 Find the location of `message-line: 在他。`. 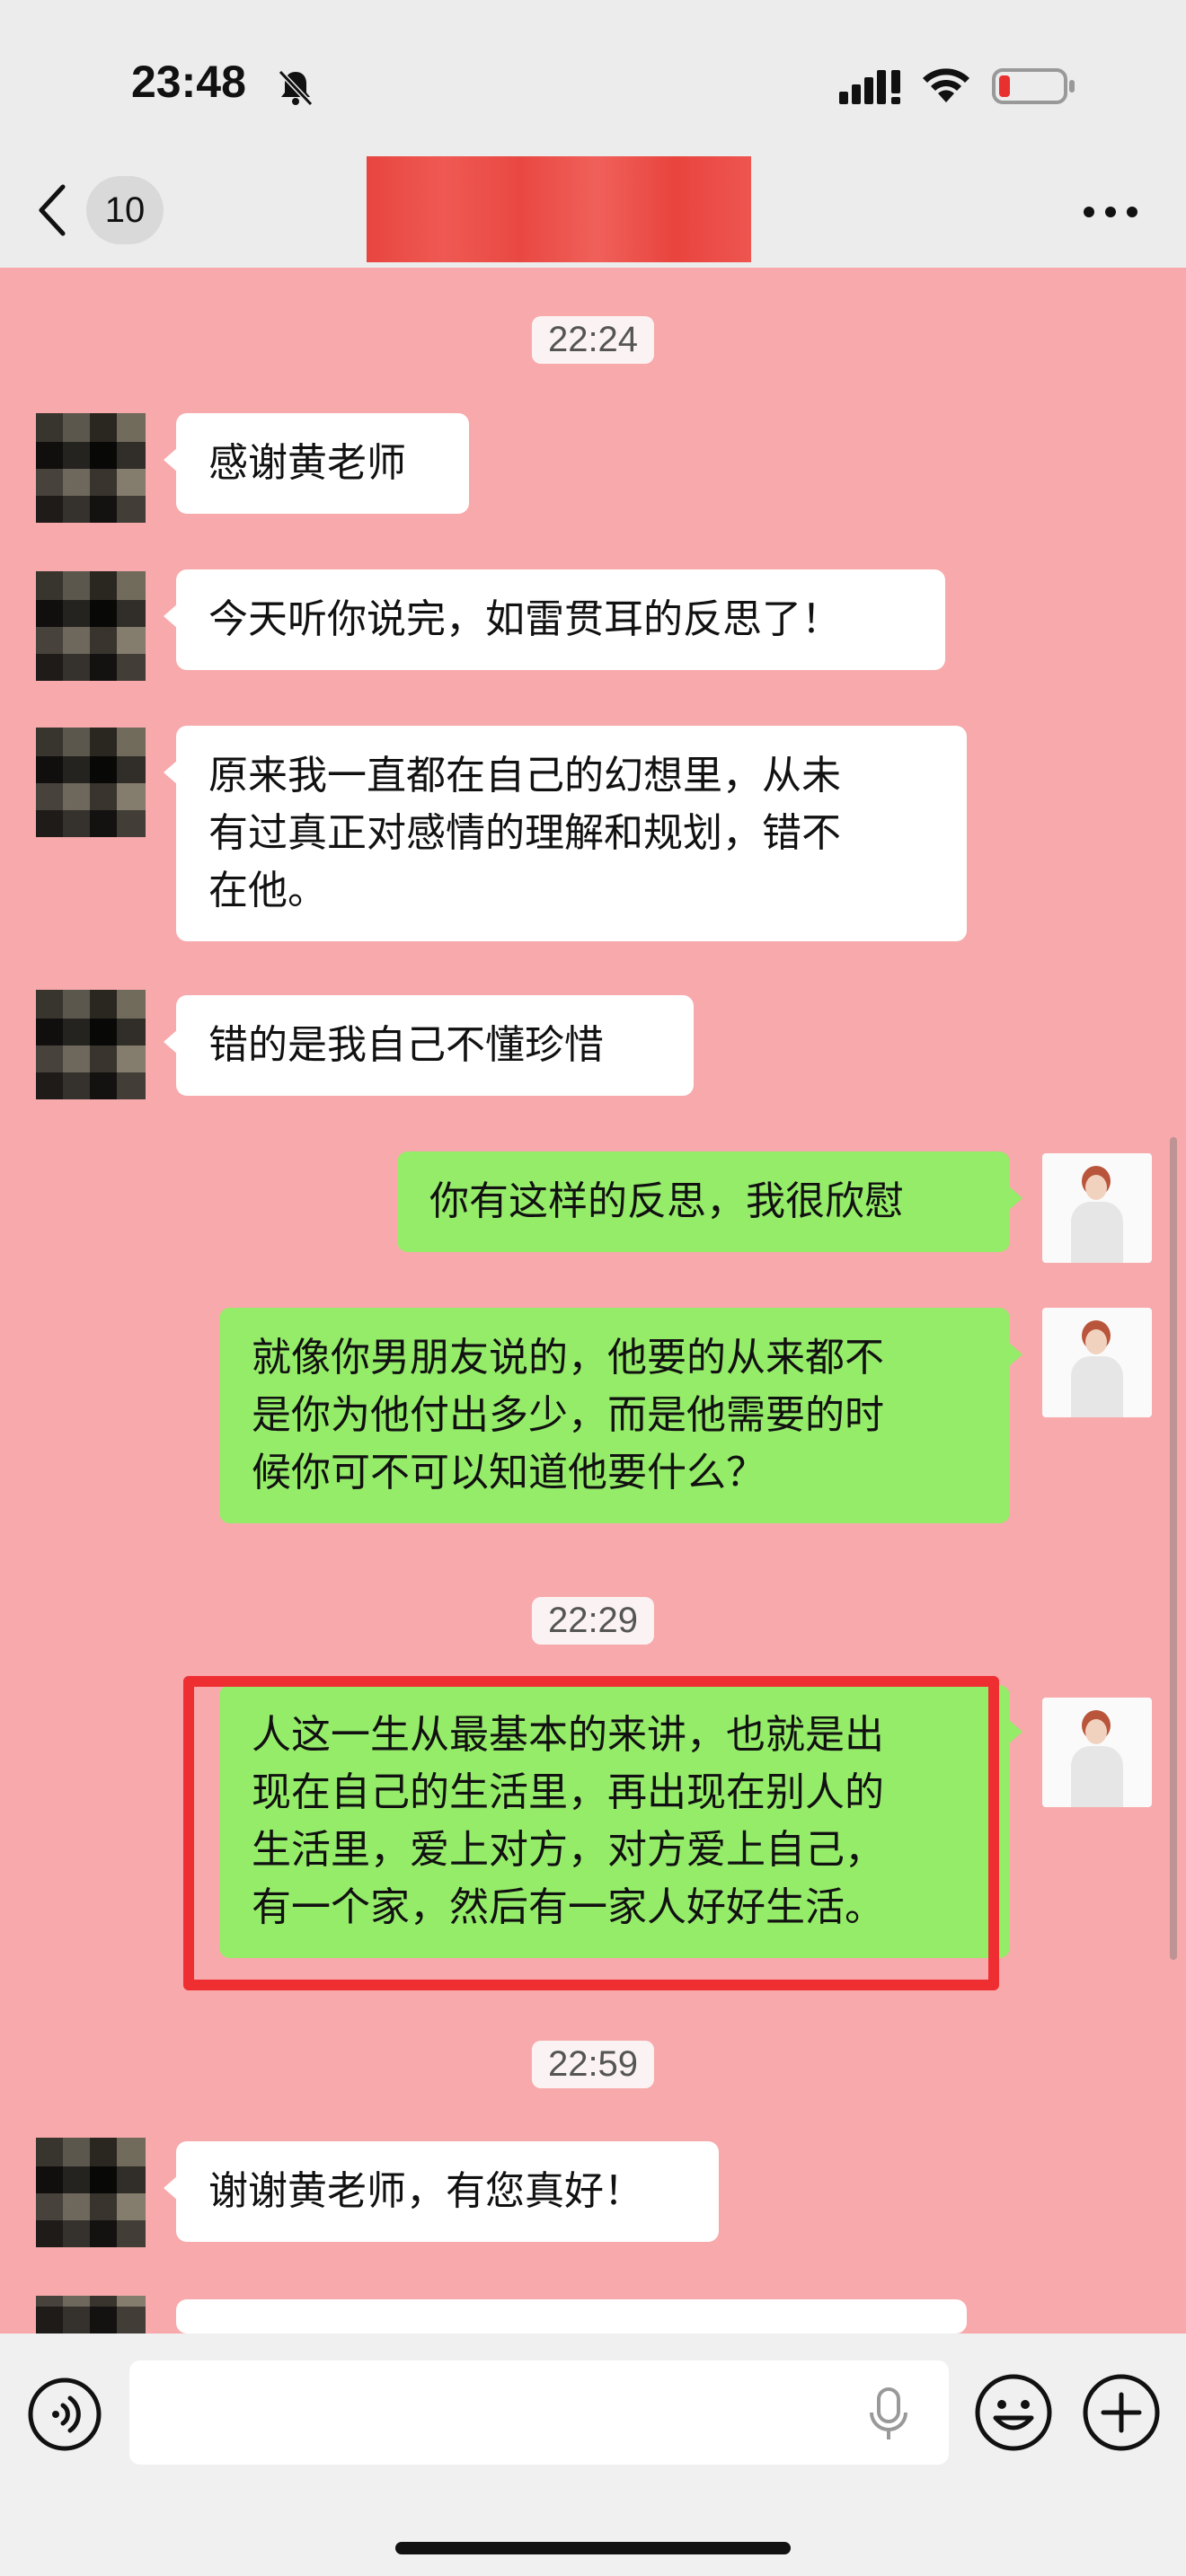

message-line: 在他。 is located at coordinates (267, 890).